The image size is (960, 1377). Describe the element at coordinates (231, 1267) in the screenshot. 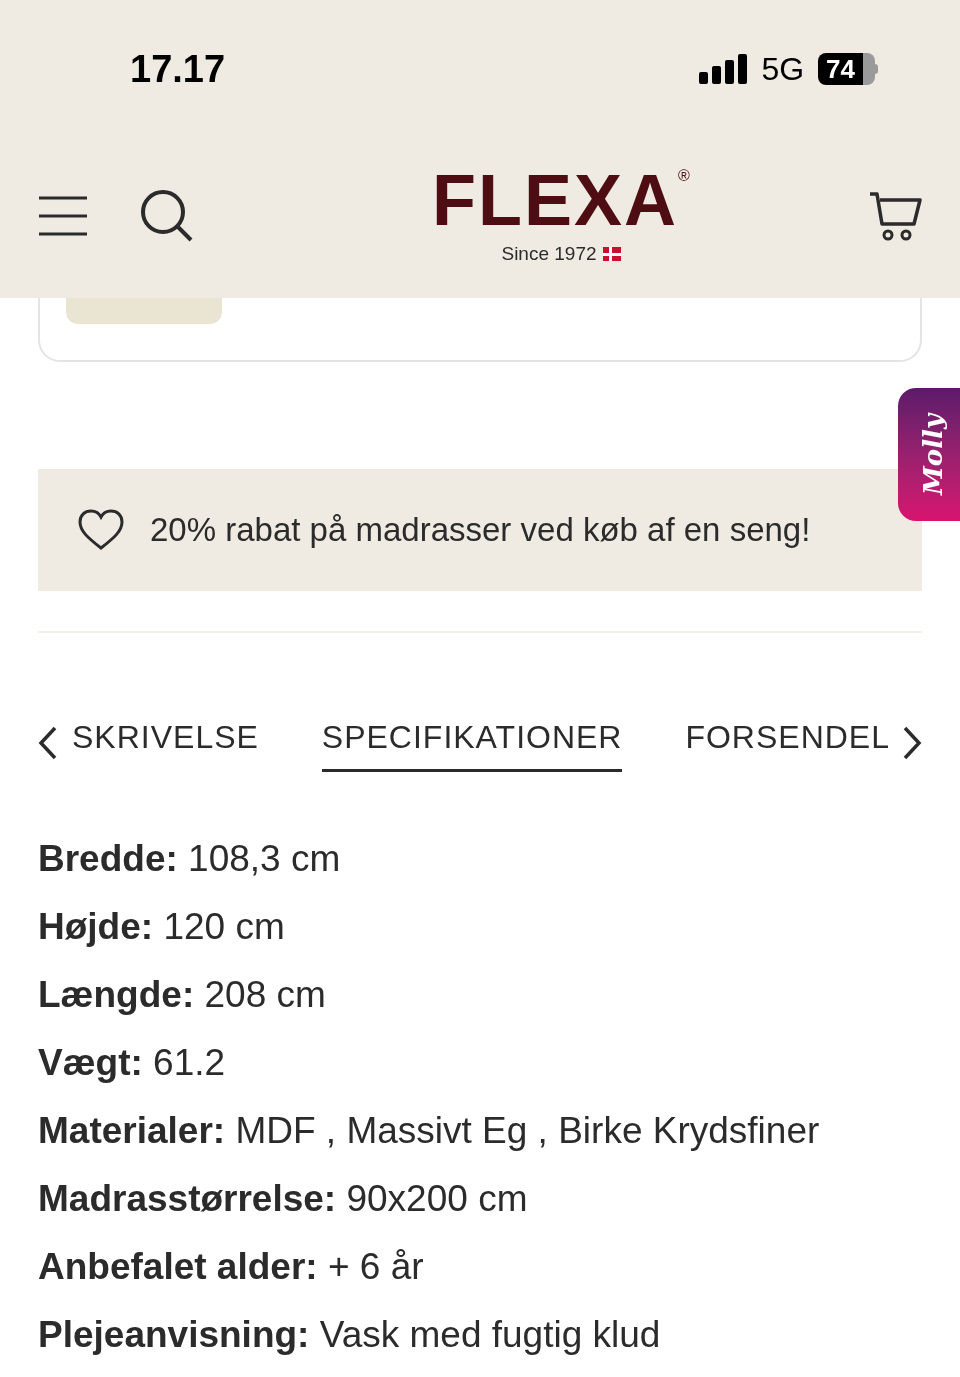

I see `spec-line: Anbefalet alder: + 6 år` at that location.